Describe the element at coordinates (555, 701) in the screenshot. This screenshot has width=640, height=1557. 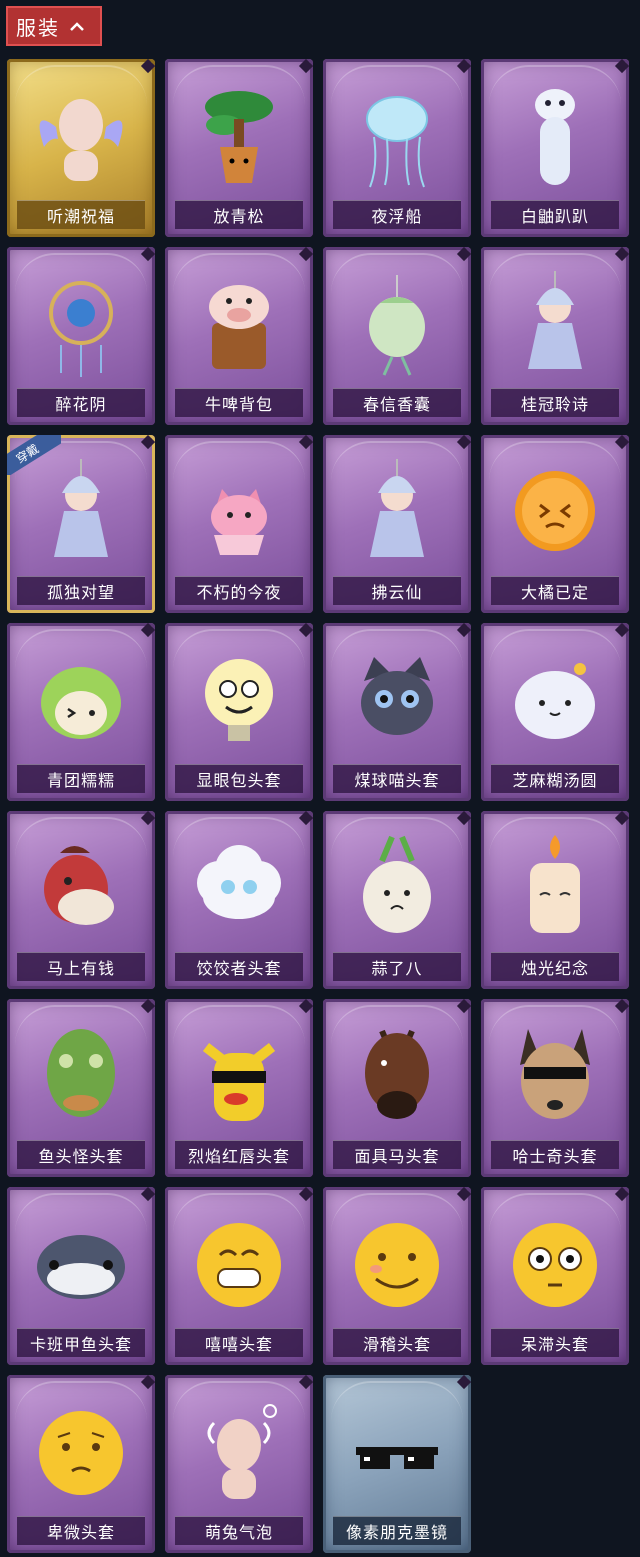
I see `dumpling-head-icon` at that location.